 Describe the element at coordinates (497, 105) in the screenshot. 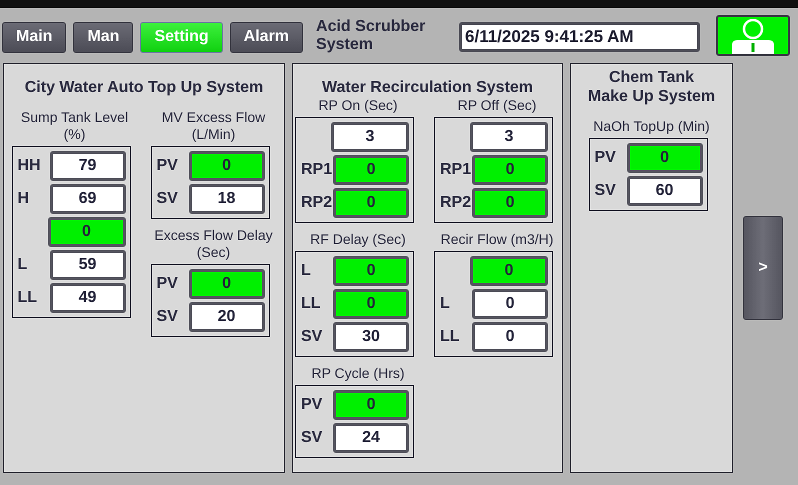

I see `group-title: RP Off (Sec)` at that location.